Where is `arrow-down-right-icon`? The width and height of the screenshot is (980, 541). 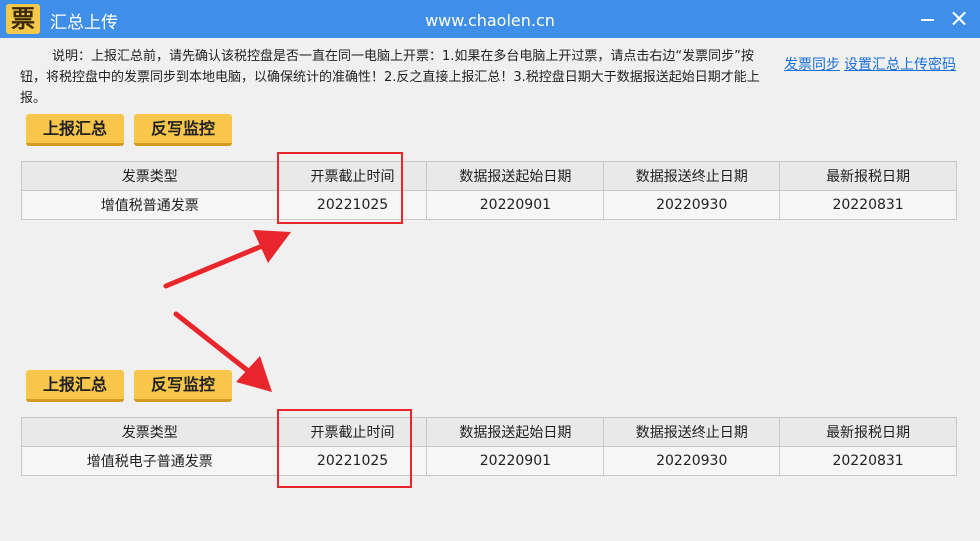 arrow-down-right-icon is located at coordinates (222, 351).